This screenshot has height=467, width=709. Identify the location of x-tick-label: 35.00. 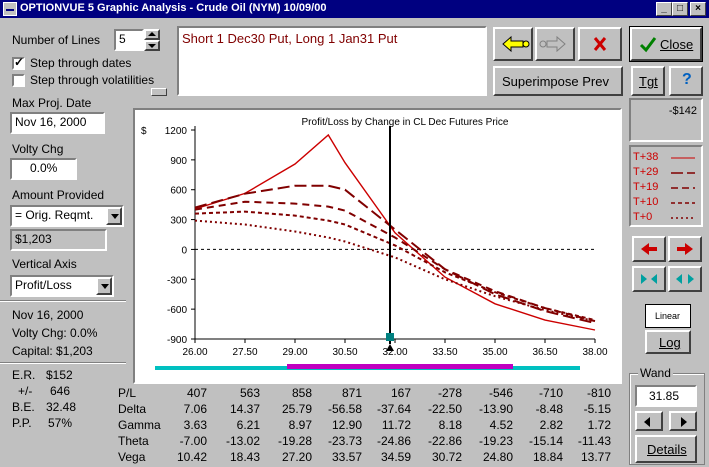
(494, 352).